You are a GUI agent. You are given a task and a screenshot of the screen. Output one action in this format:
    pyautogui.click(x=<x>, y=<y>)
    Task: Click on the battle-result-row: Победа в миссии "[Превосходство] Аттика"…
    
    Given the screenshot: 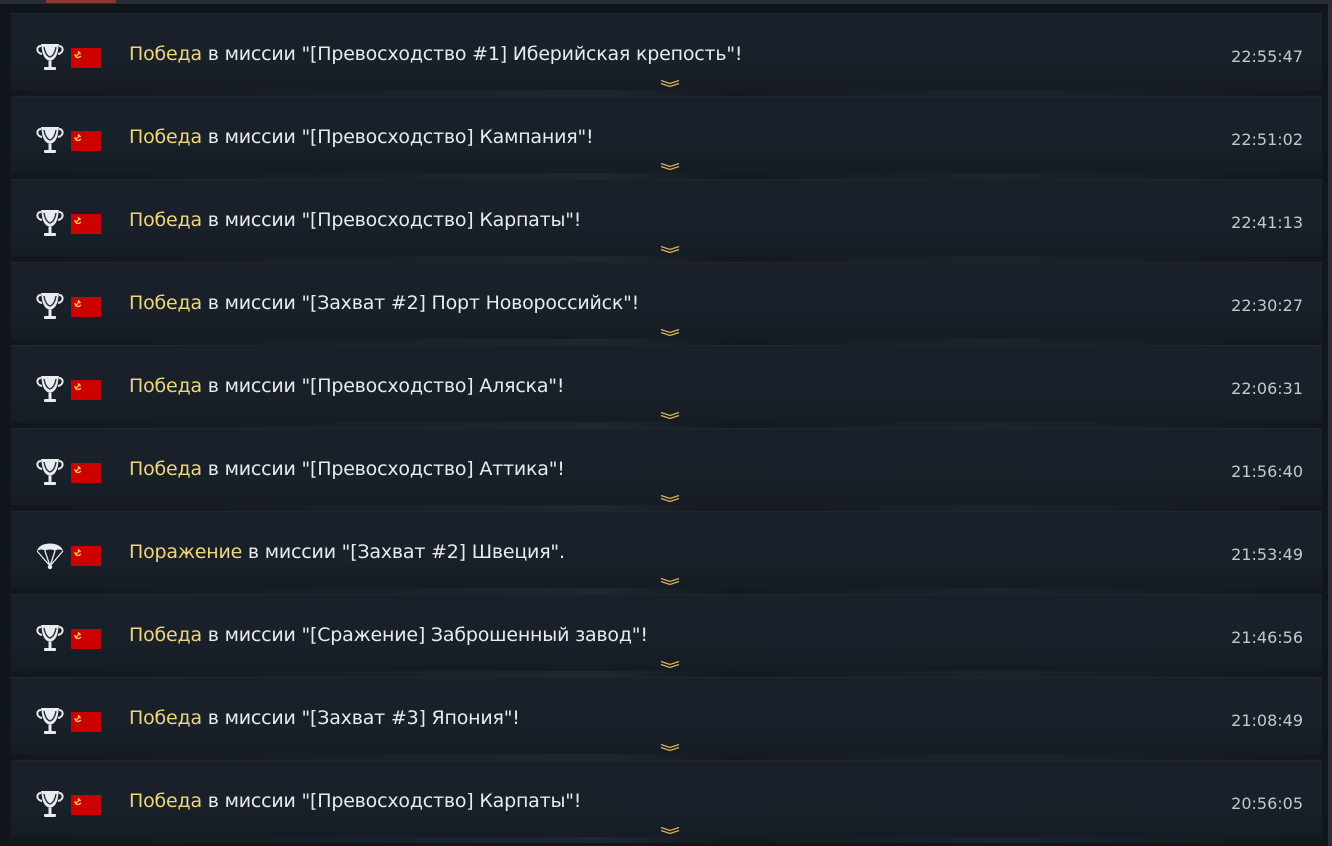 What is the action you would take?
    pyautogui.click(x=666, y=469)
    